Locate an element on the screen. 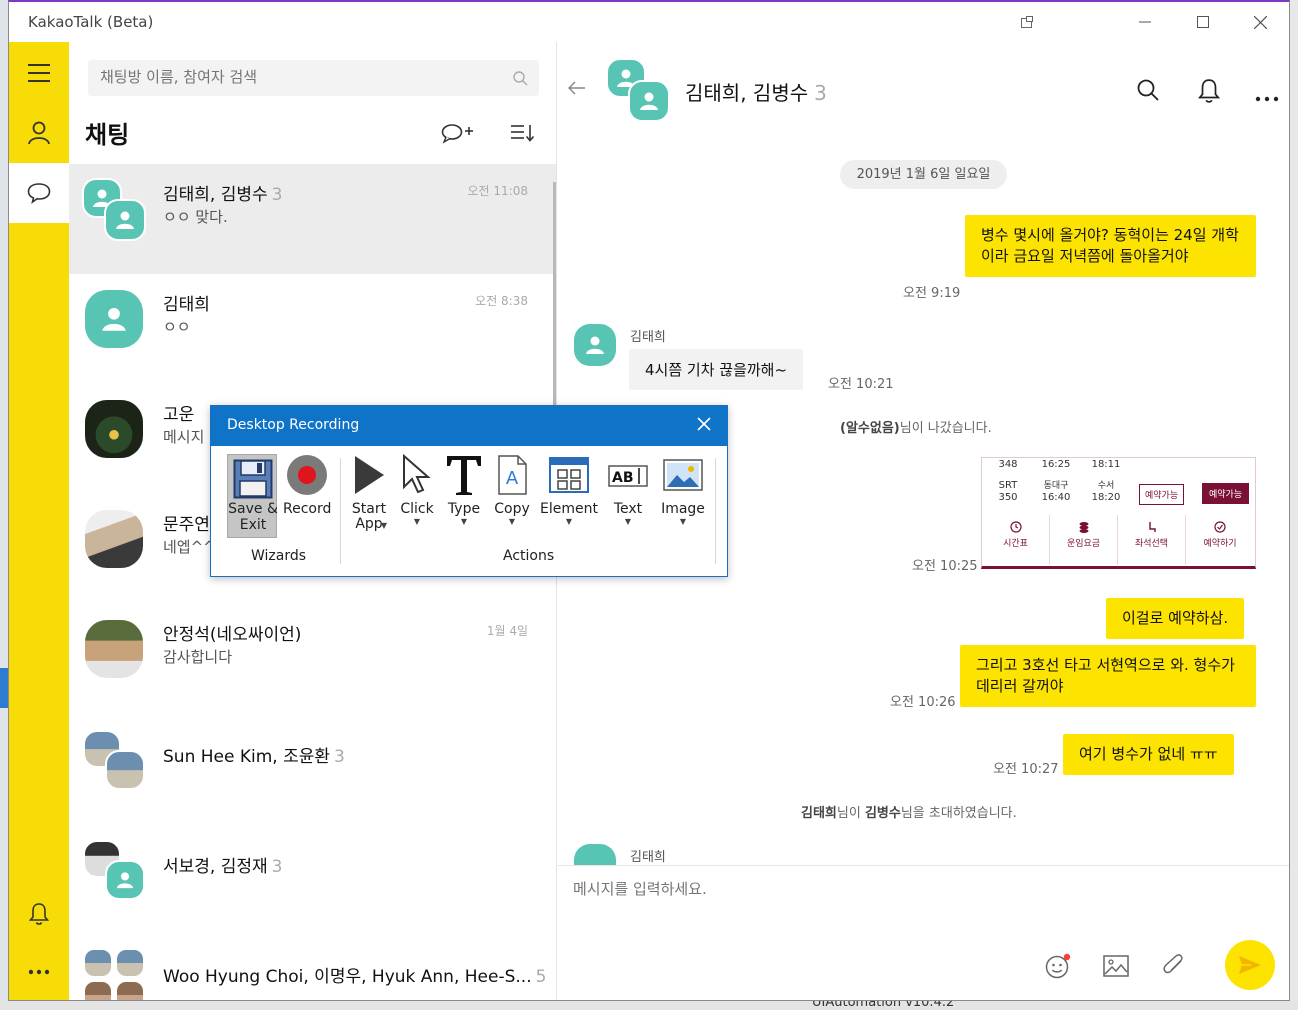  record-label: Record is located at coordinates (307, 509).